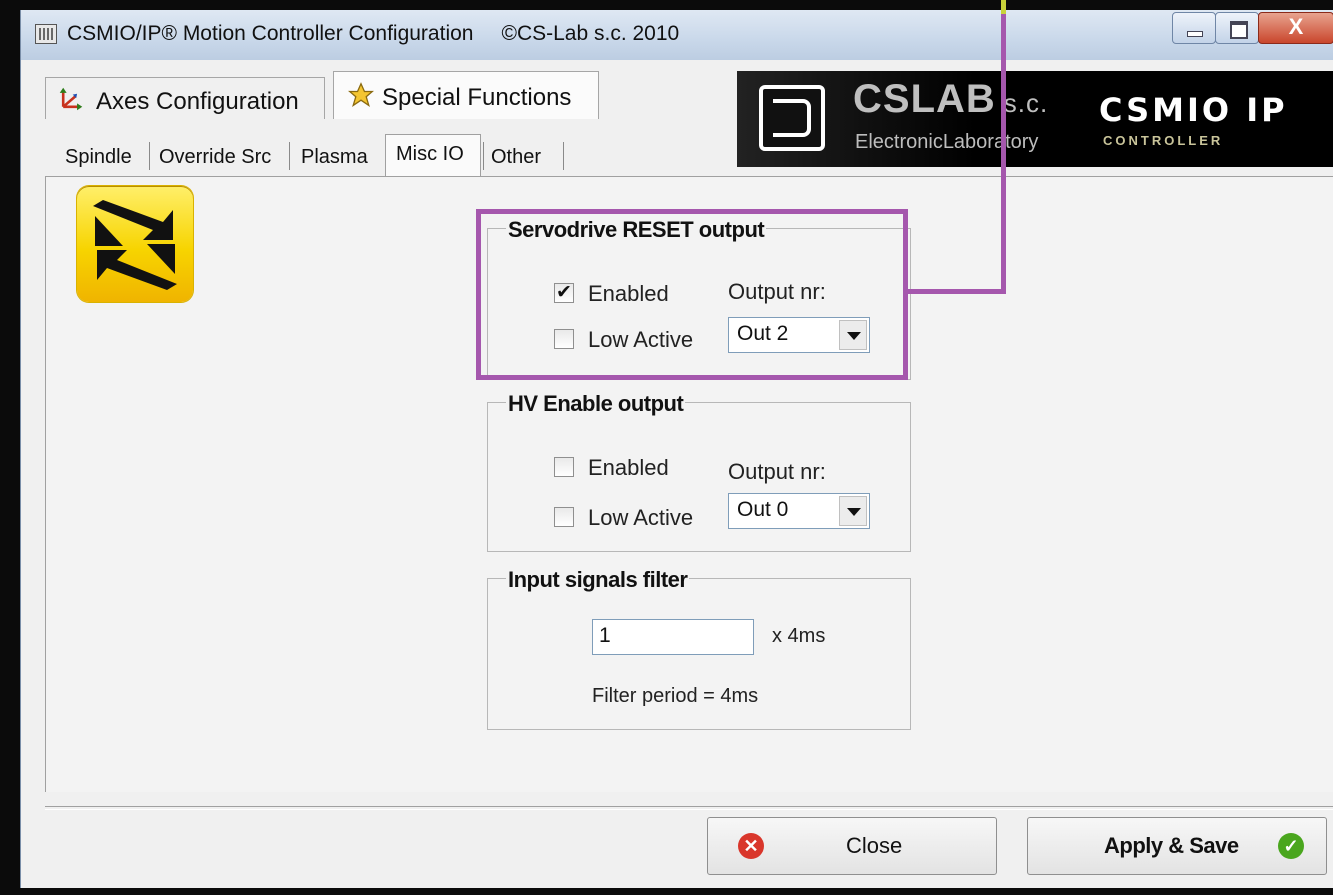  I want to click on cslab-chip-icon, so click(792, 118).